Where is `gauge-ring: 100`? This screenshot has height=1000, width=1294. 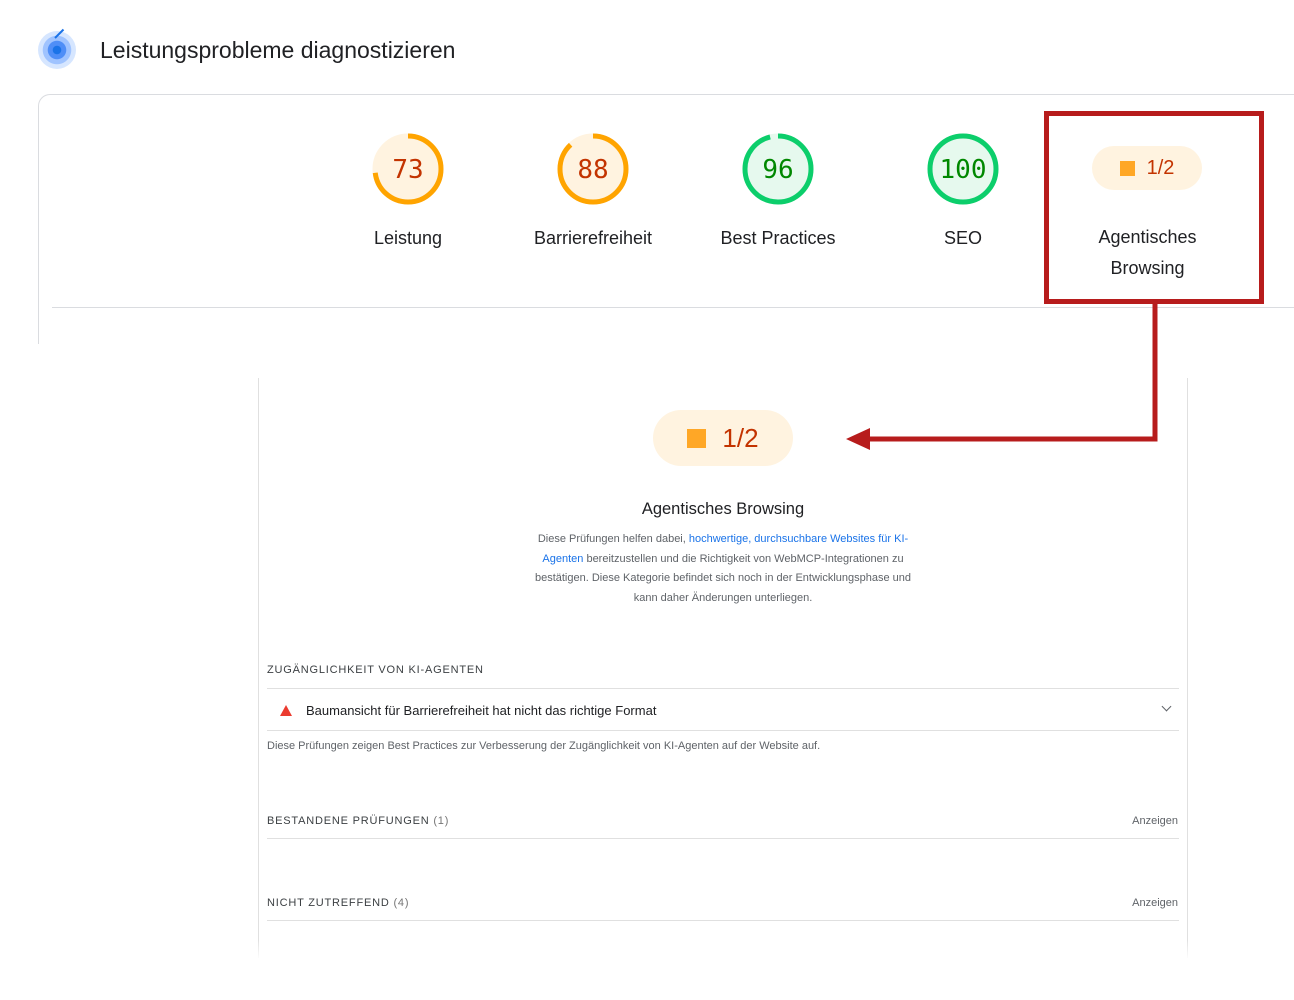
gauge-ring: 100 is located at coordinates (963, 169).